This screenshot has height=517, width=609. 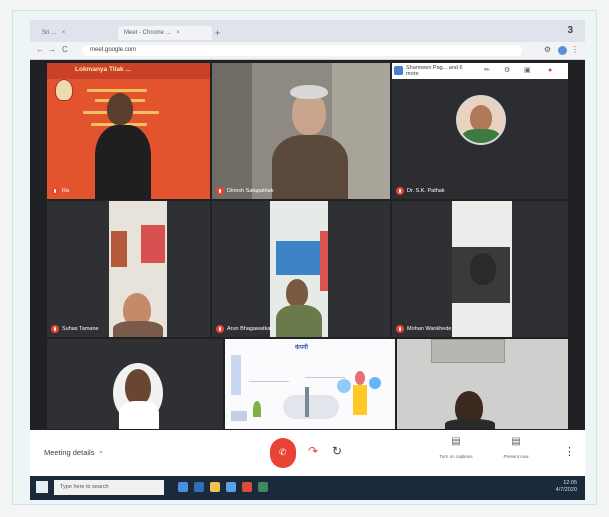 I want to click on record-icon: ●, so click(x=550, y=70).